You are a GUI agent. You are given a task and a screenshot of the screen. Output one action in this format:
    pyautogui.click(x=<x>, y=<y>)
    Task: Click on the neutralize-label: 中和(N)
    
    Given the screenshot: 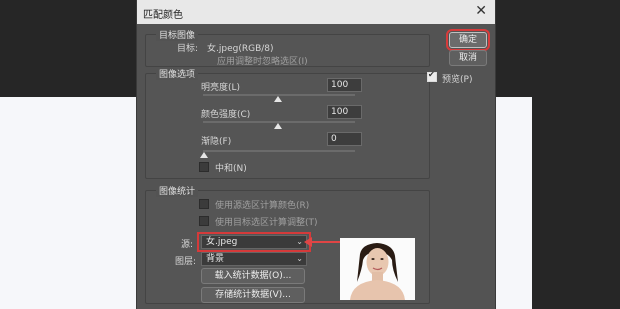 What is the action you would take?
    pyautogui.click(x=231, y=169)
    